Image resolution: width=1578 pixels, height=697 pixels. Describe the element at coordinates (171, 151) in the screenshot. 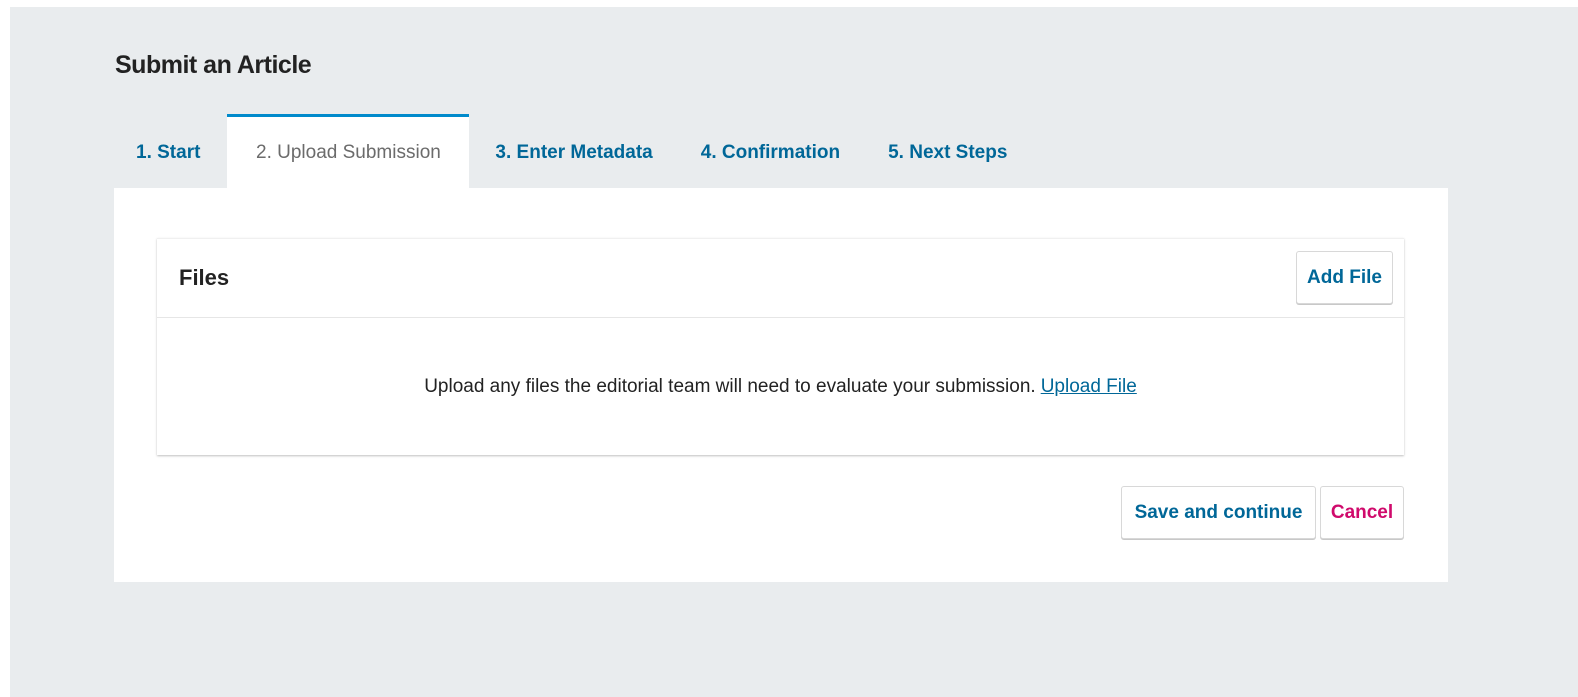

I see `tab-start: 1. Start` at that location.